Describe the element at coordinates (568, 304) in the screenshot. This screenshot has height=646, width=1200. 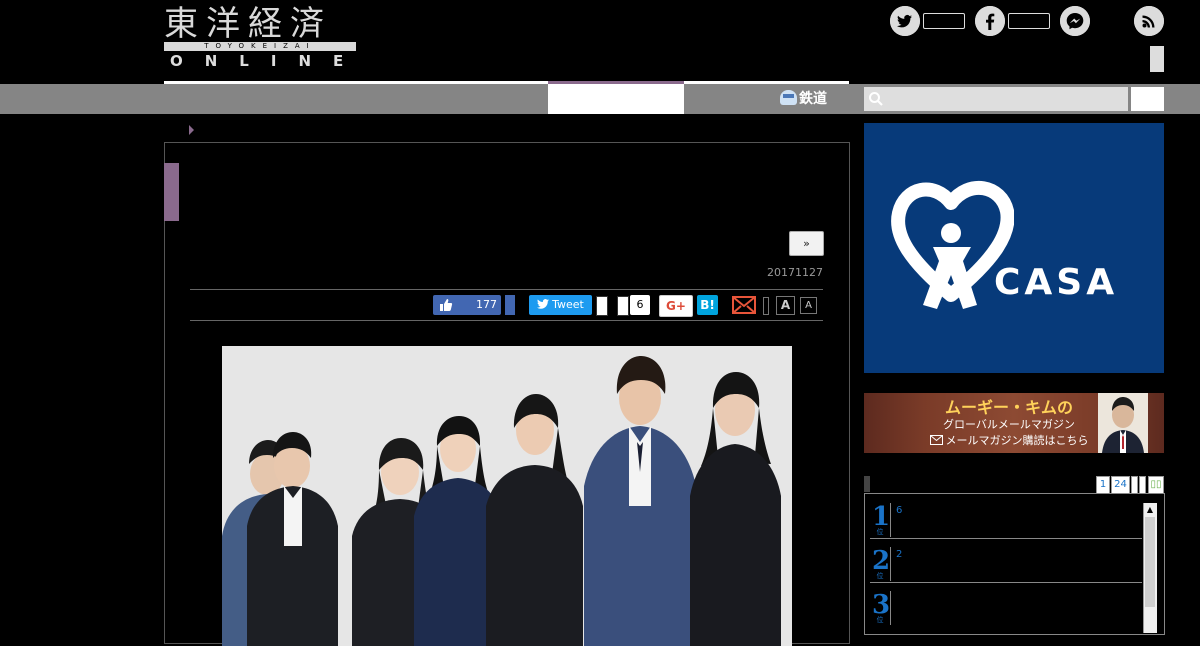
I see `tweet-label: Tweet` at that location.